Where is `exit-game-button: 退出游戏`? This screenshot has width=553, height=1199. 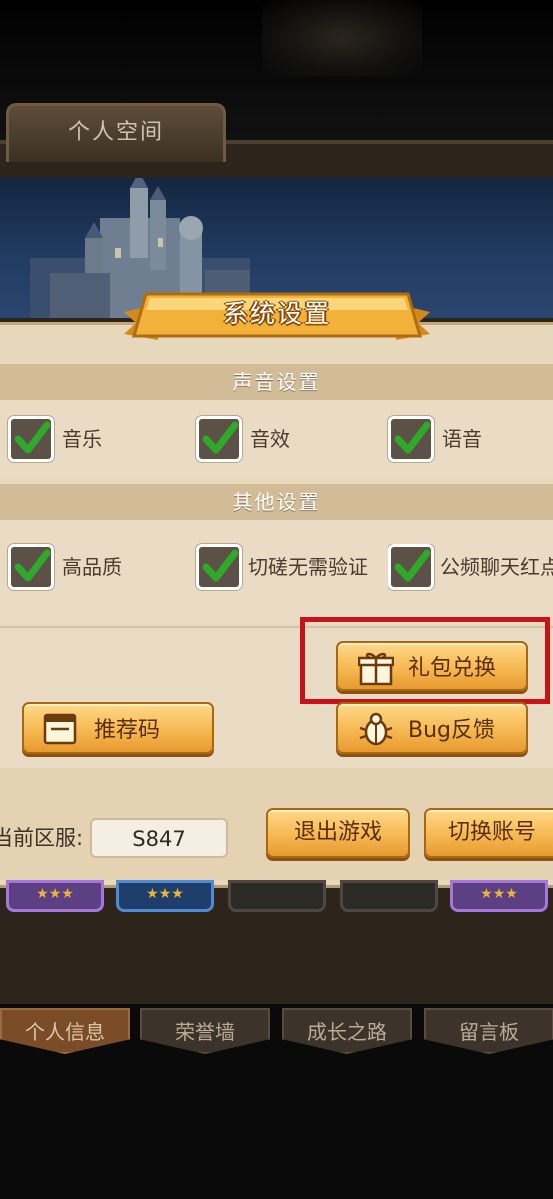
exit-game-button: 退出游戏 is located at coordinates (338, 833).